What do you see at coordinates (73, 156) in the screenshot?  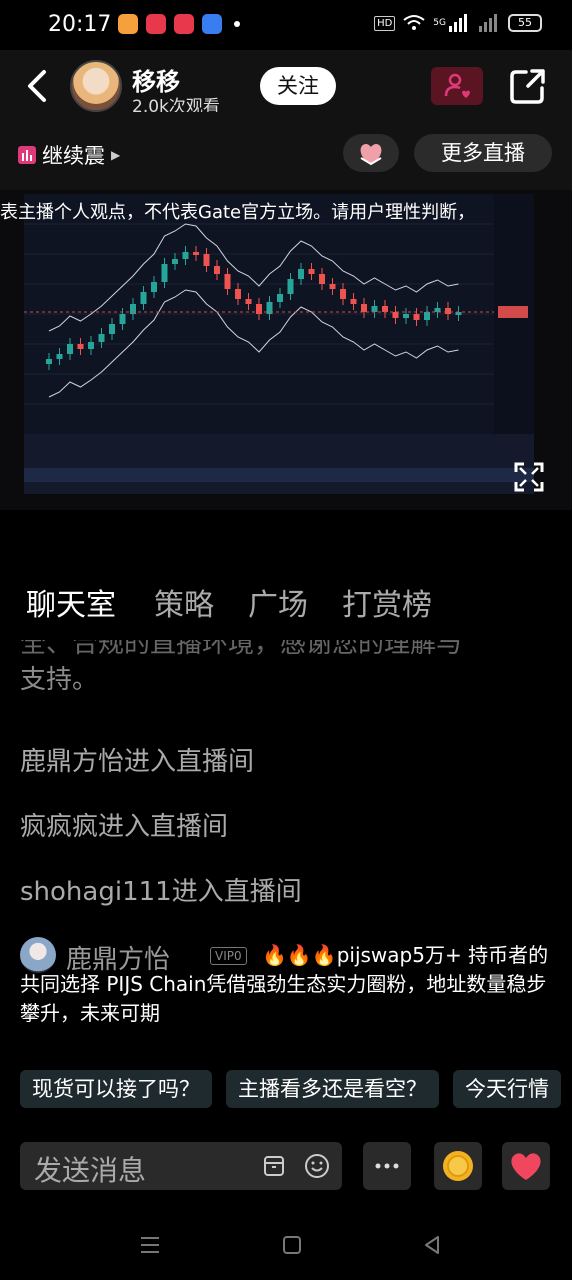 I see `live-title: 继续震` at bounding box center [73, 156].